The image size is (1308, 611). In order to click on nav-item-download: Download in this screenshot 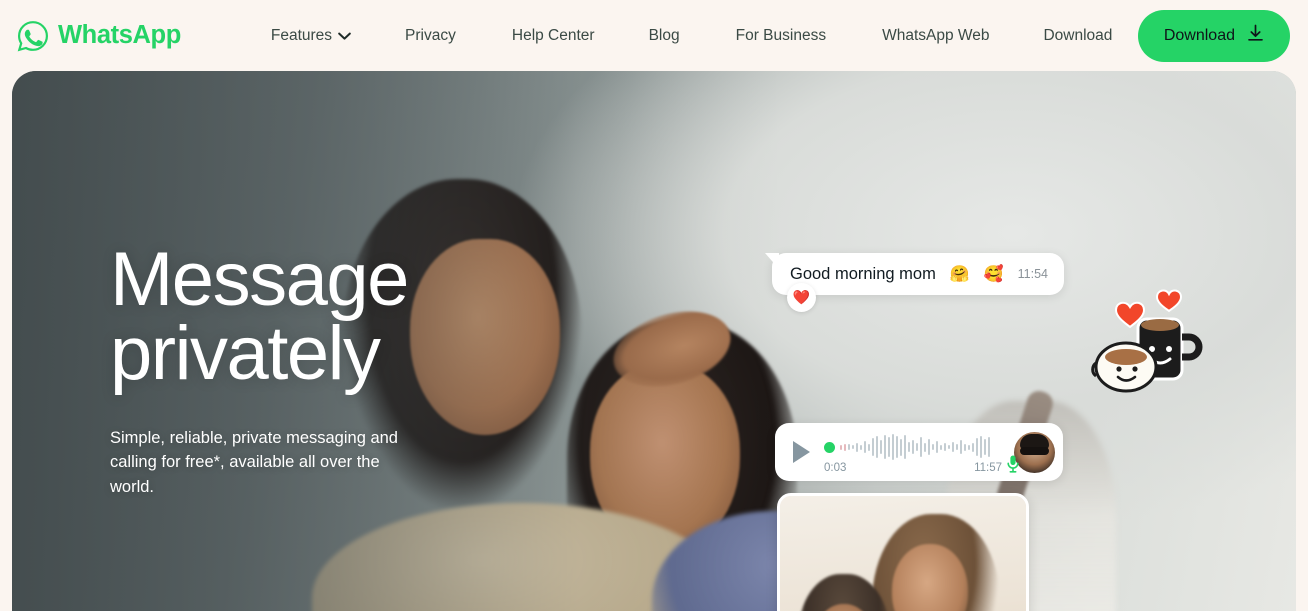, I will do `click(1077, 36)`.